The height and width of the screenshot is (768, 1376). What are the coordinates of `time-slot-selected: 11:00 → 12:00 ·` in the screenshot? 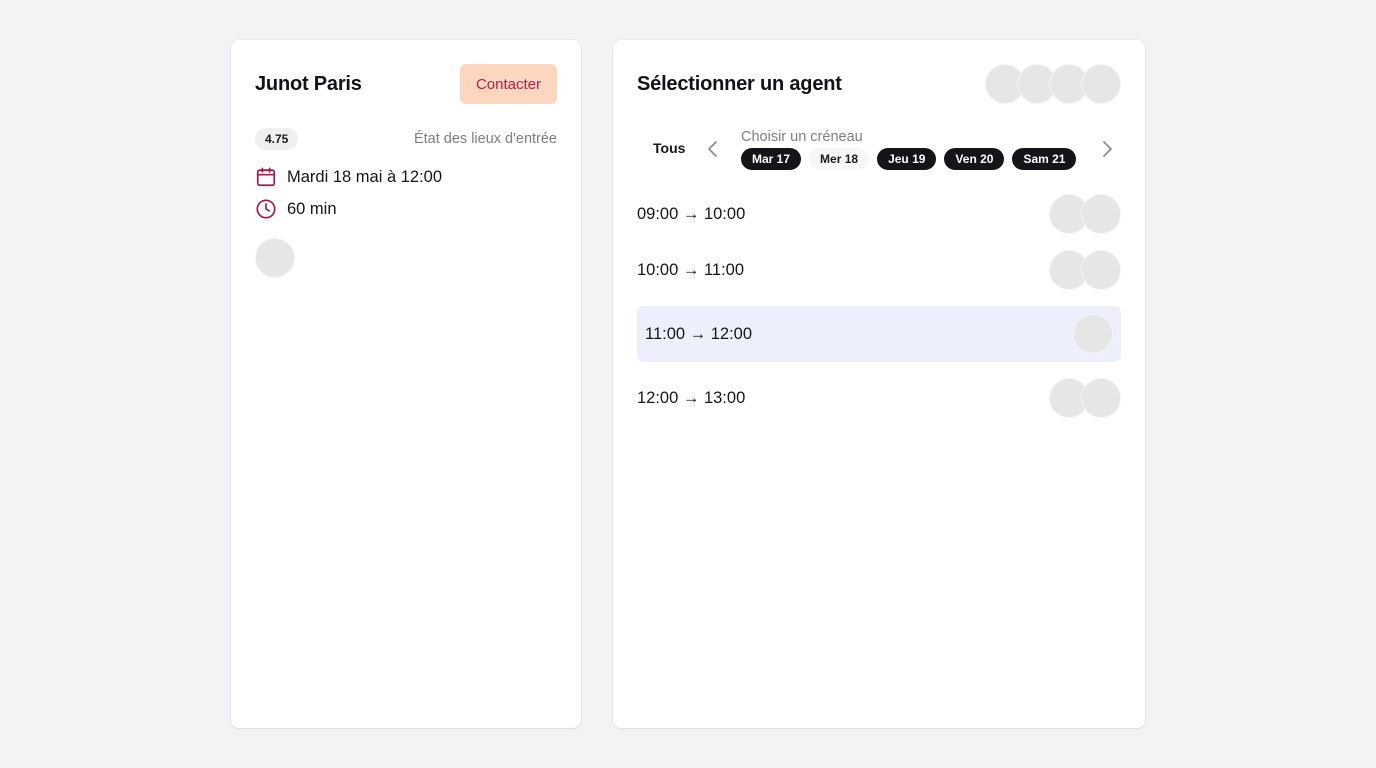 It's located at (879, 334).